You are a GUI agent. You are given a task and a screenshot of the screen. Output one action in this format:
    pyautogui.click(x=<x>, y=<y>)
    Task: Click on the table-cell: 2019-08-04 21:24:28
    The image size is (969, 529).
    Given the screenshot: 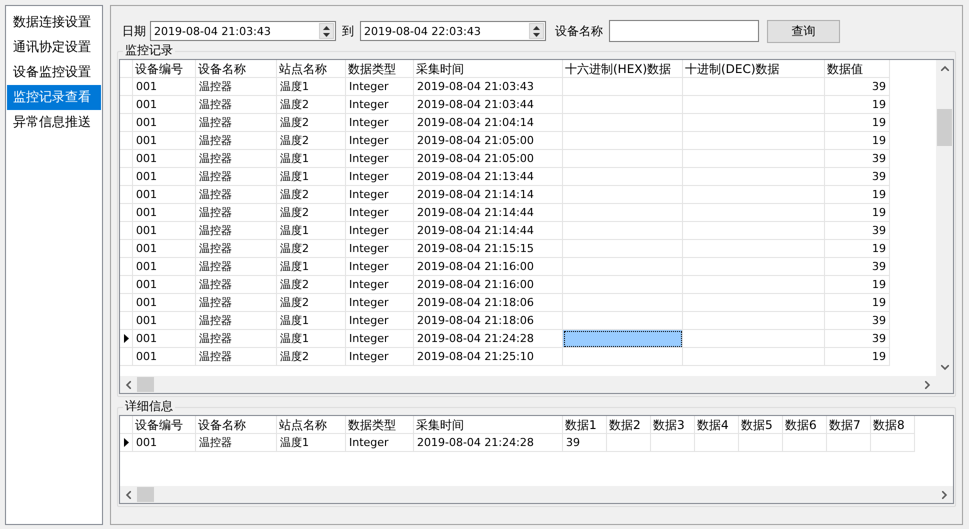 What is the action you would take?
    pyautogui.click(x=488, y=339)
    